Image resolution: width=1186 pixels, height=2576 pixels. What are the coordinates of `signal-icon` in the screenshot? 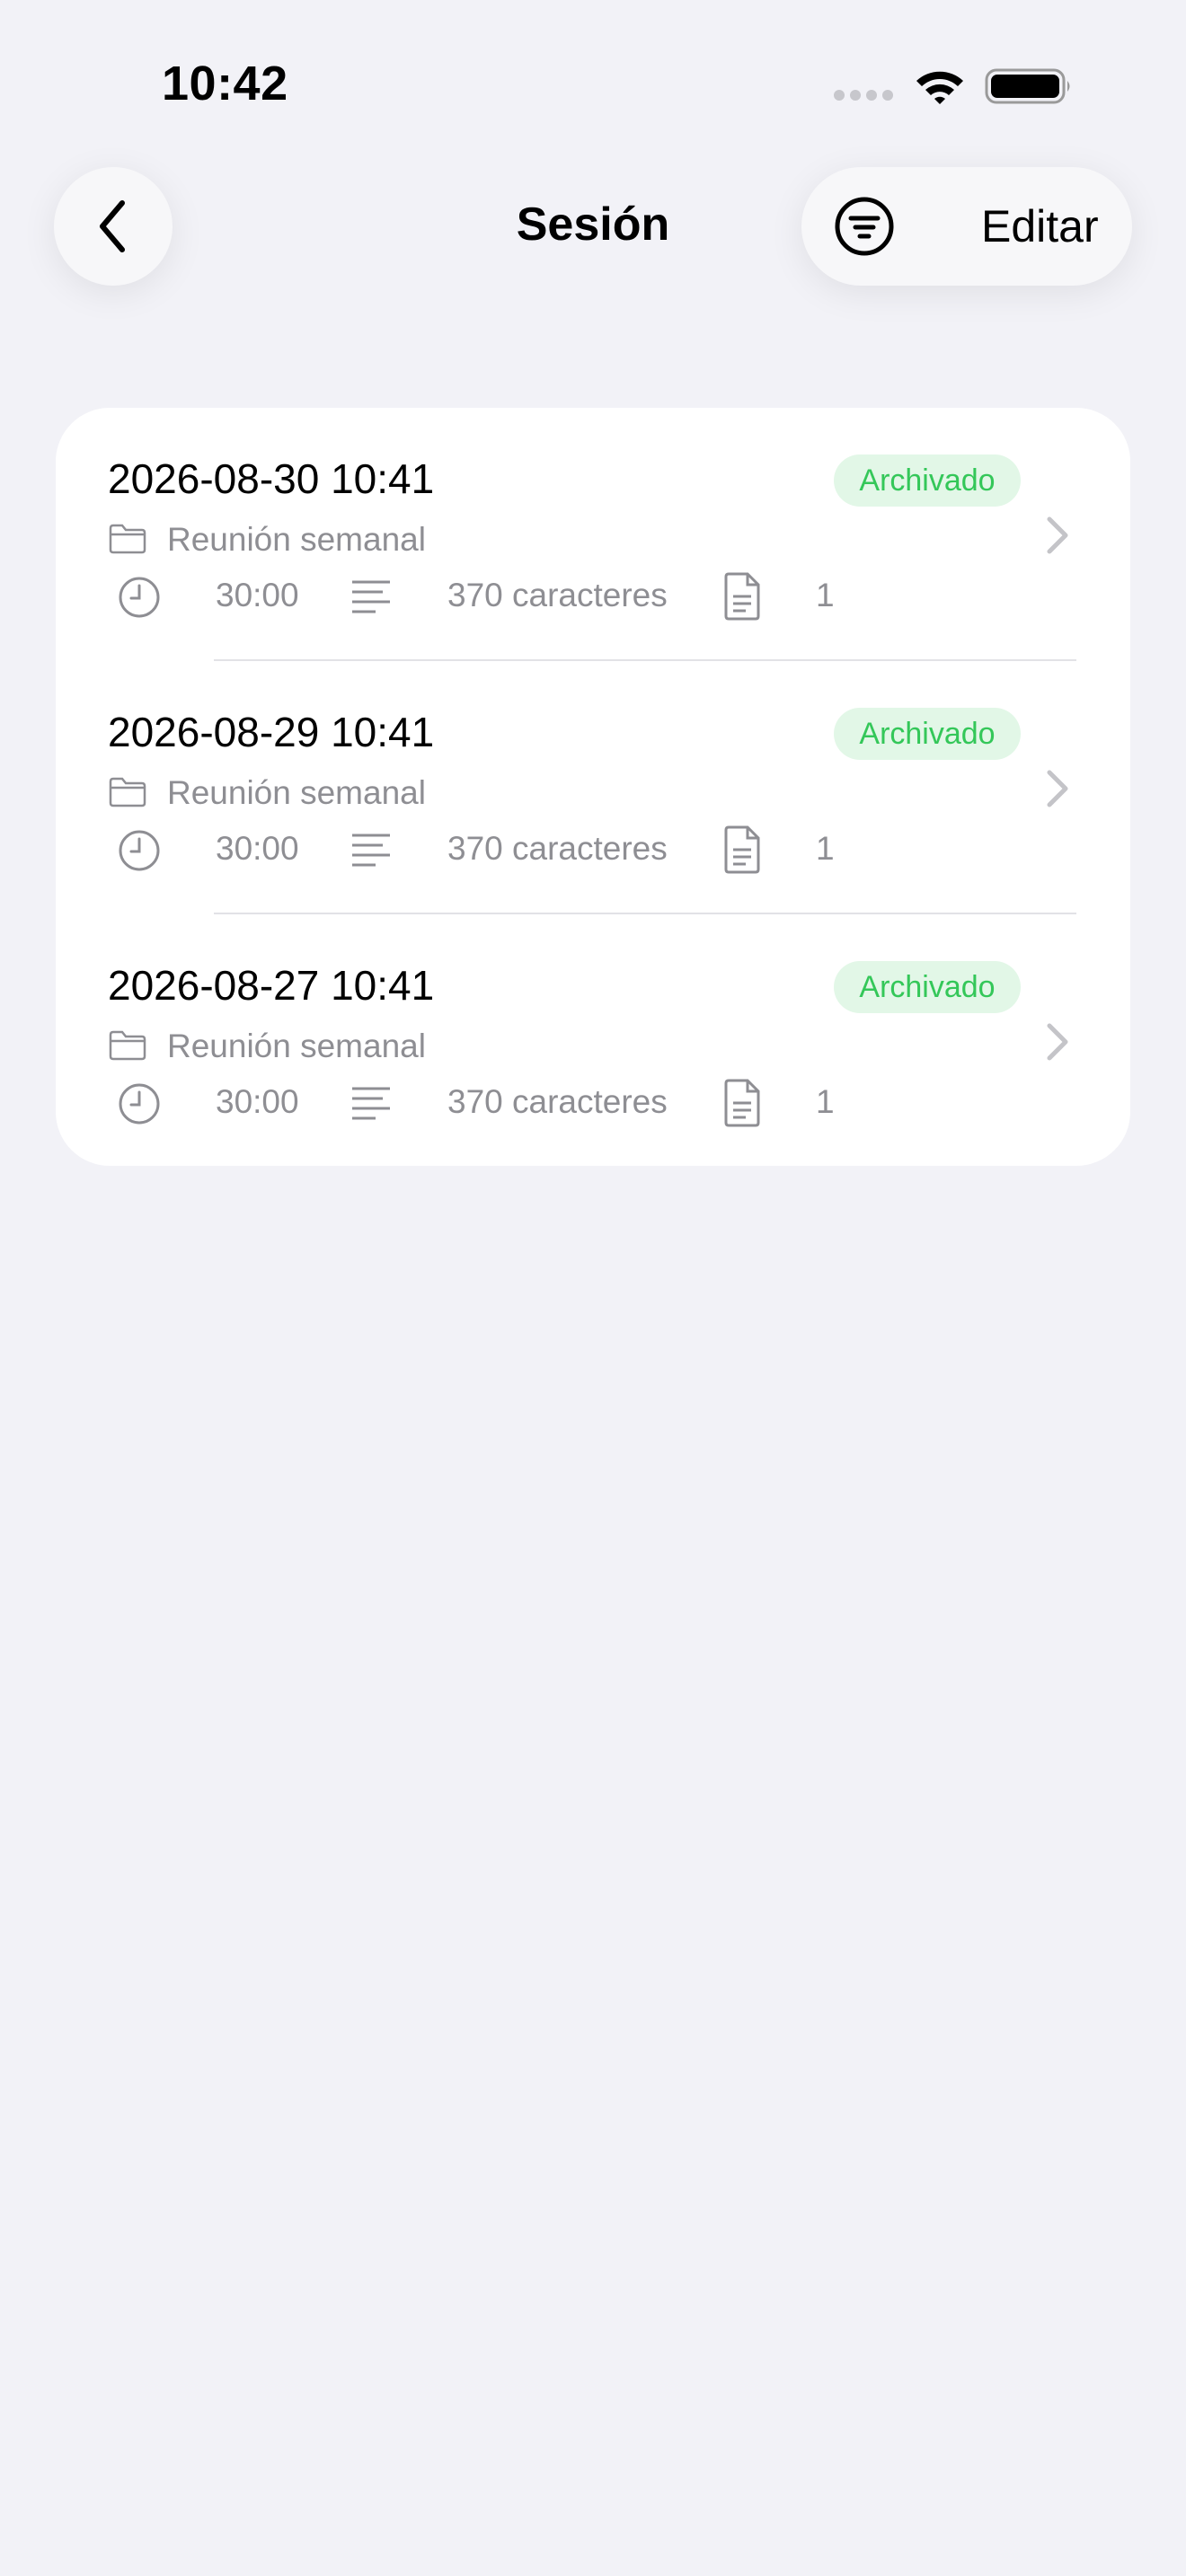 It's located at (865, 96).